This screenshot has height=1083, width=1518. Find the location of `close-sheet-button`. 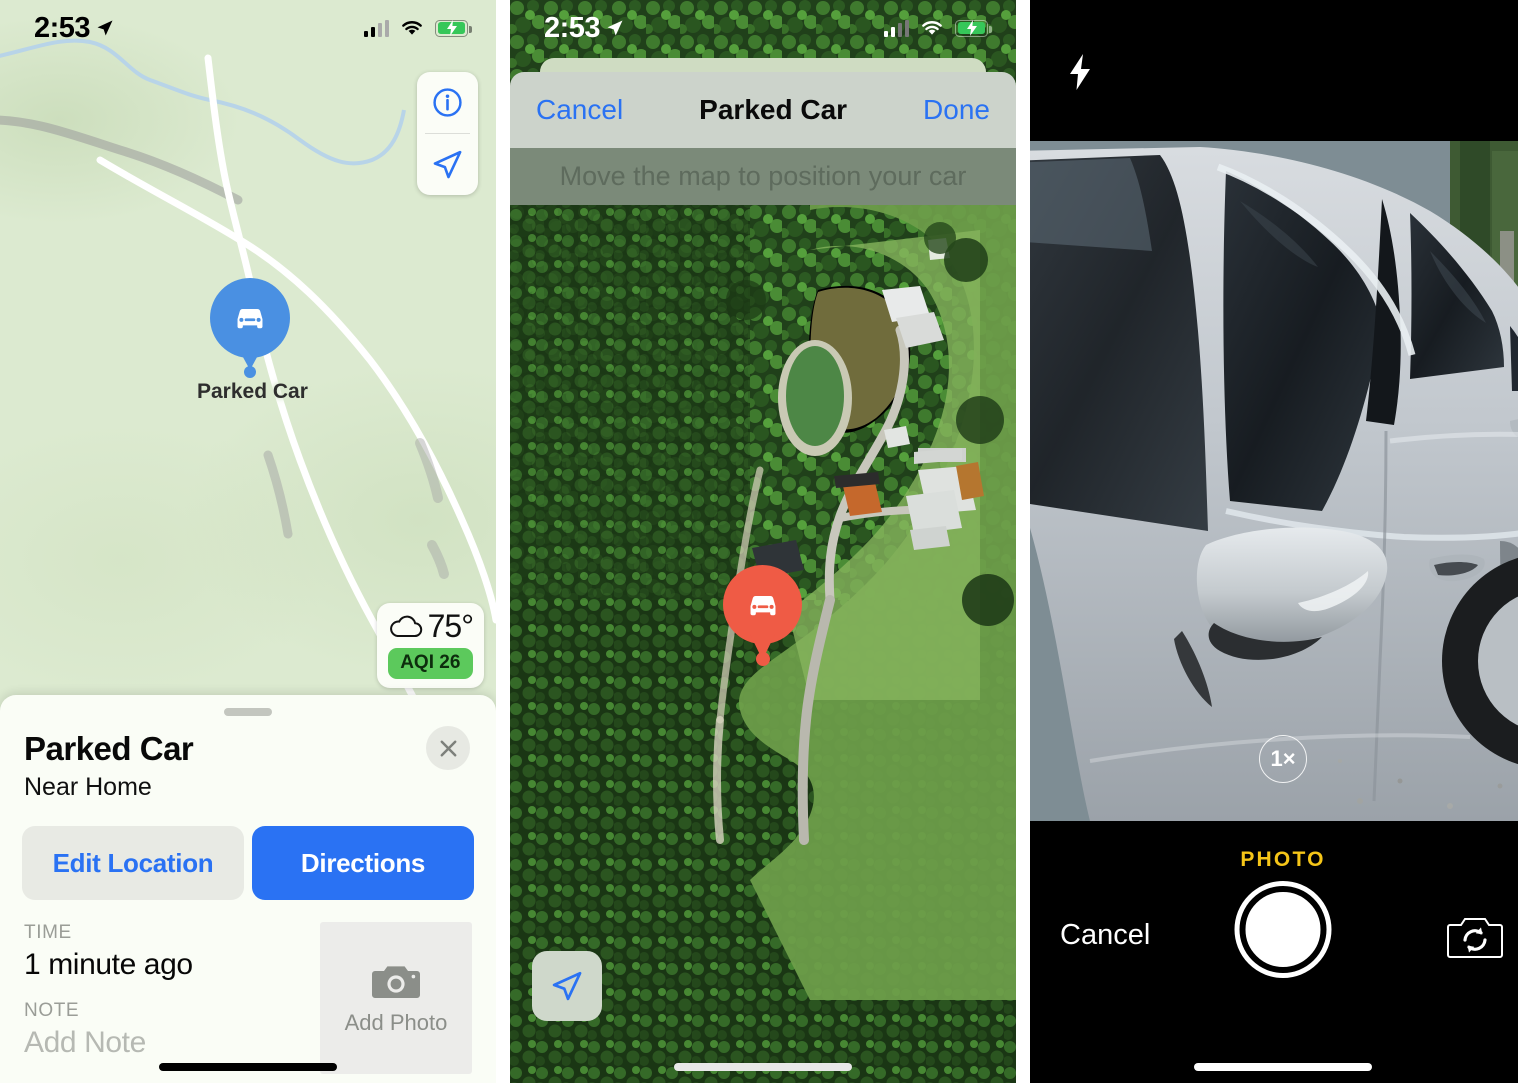

close-sheet-button is located at coordinates (448, 748).